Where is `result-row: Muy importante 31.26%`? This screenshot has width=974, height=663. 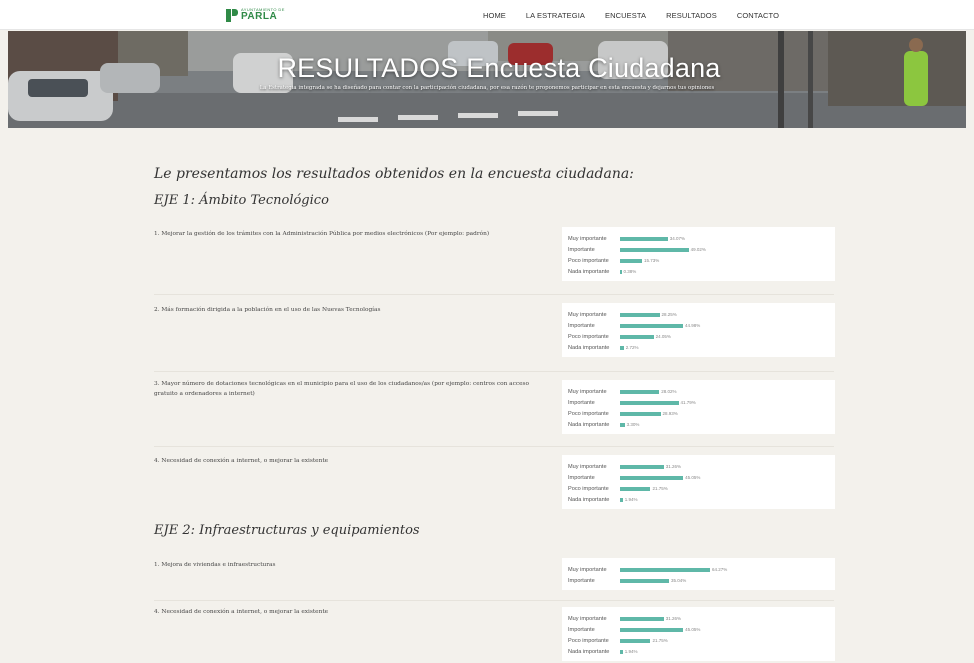
result-row: Muy importante 31.26% is located at coordinates (698, 618).